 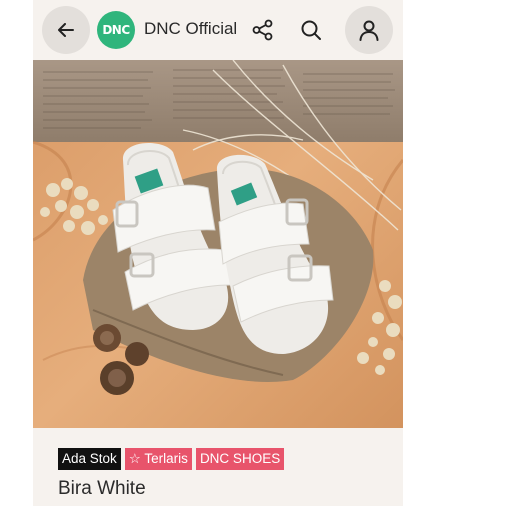 I want to click on product-title: Bira White, so click(x=102, y=488).